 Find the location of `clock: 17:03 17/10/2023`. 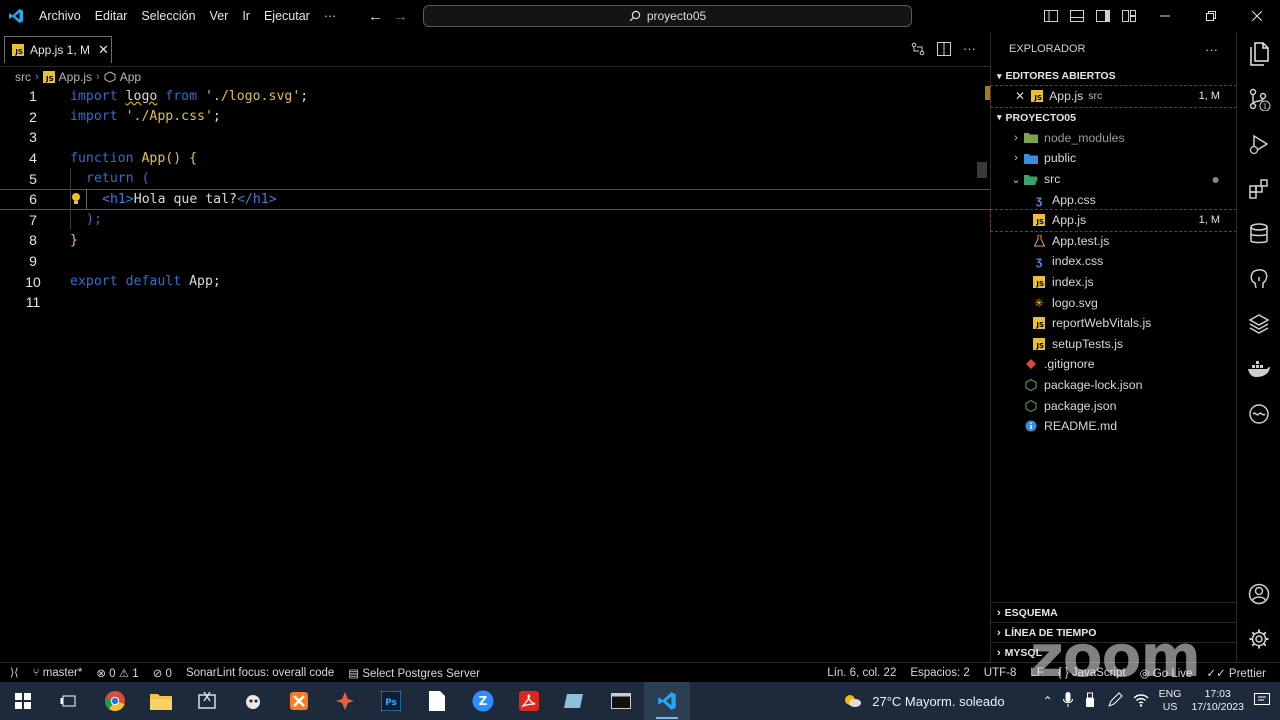

clock: 17:03 17/10/2023 is located at coordinates (1217, 701).